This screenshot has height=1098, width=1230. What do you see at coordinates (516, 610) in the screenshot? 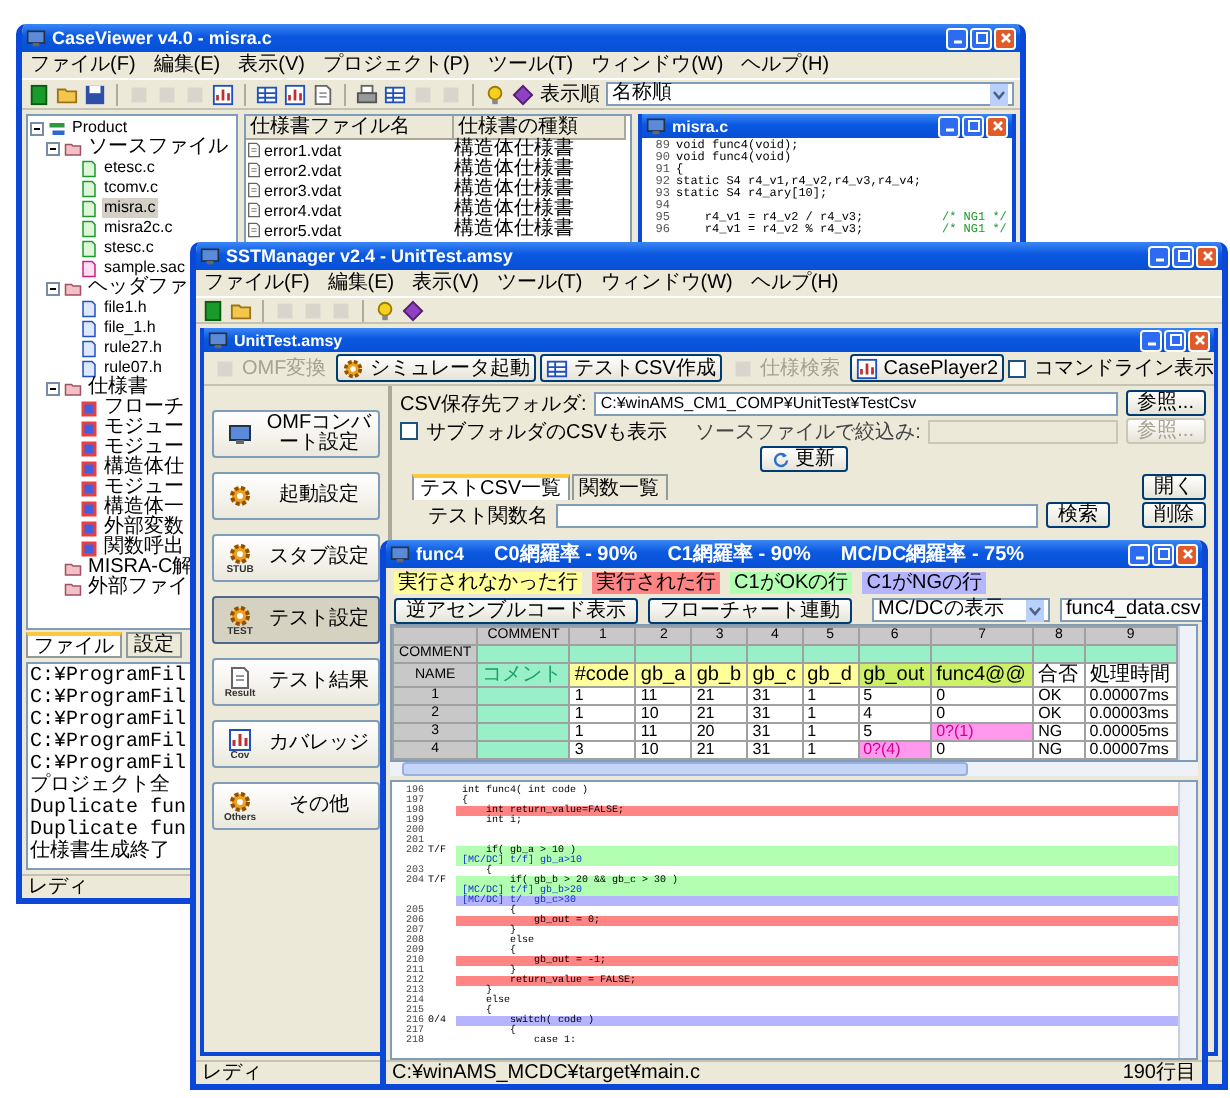
I see `toolbar-button: 逆アセンブルコード表示` at bounding box center [516, 610].